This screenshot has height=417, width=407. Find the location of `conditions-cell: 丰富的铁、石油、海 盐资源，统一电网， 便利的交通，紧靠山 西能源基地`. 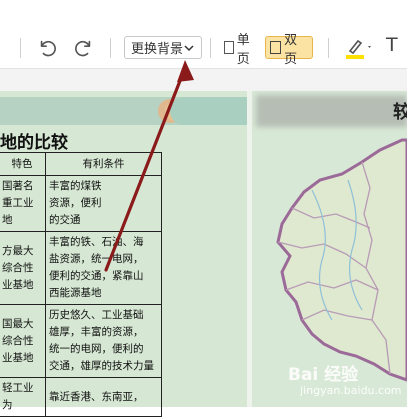

conditions-cell: 丰富的铁、石油、海 盐资源，统一电网， 便利的交通，紧靠山 西能源基地 is located at coordinates (103, 268).